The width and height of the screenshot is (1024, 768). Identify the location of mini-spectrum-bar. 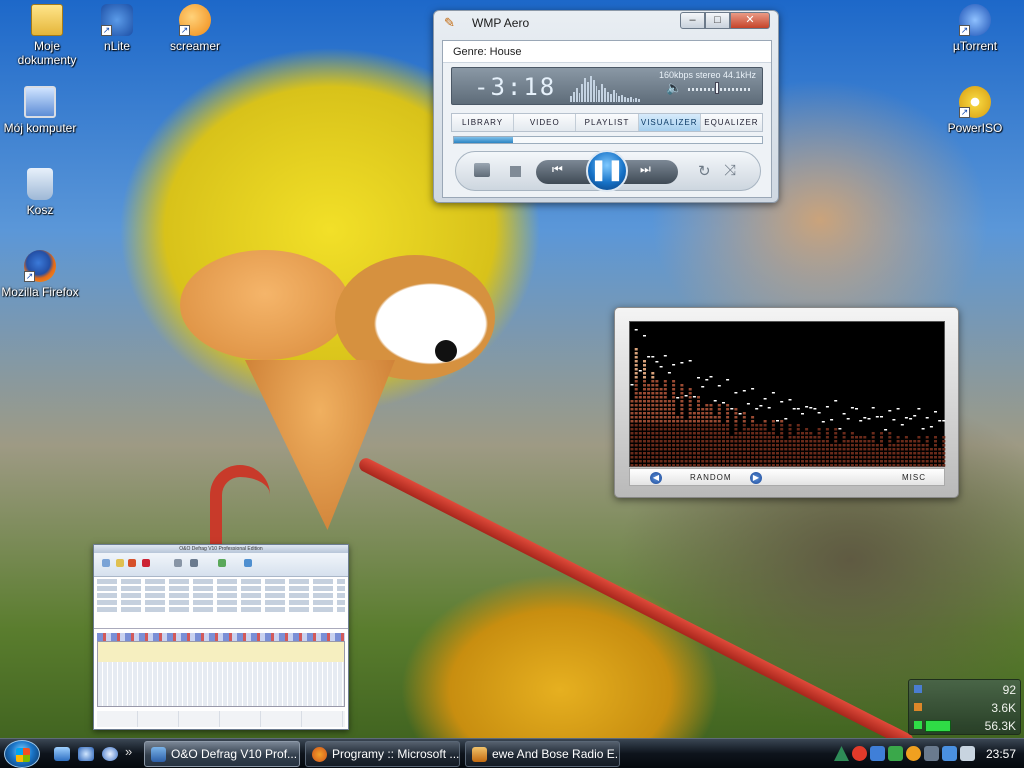
(579, 97).